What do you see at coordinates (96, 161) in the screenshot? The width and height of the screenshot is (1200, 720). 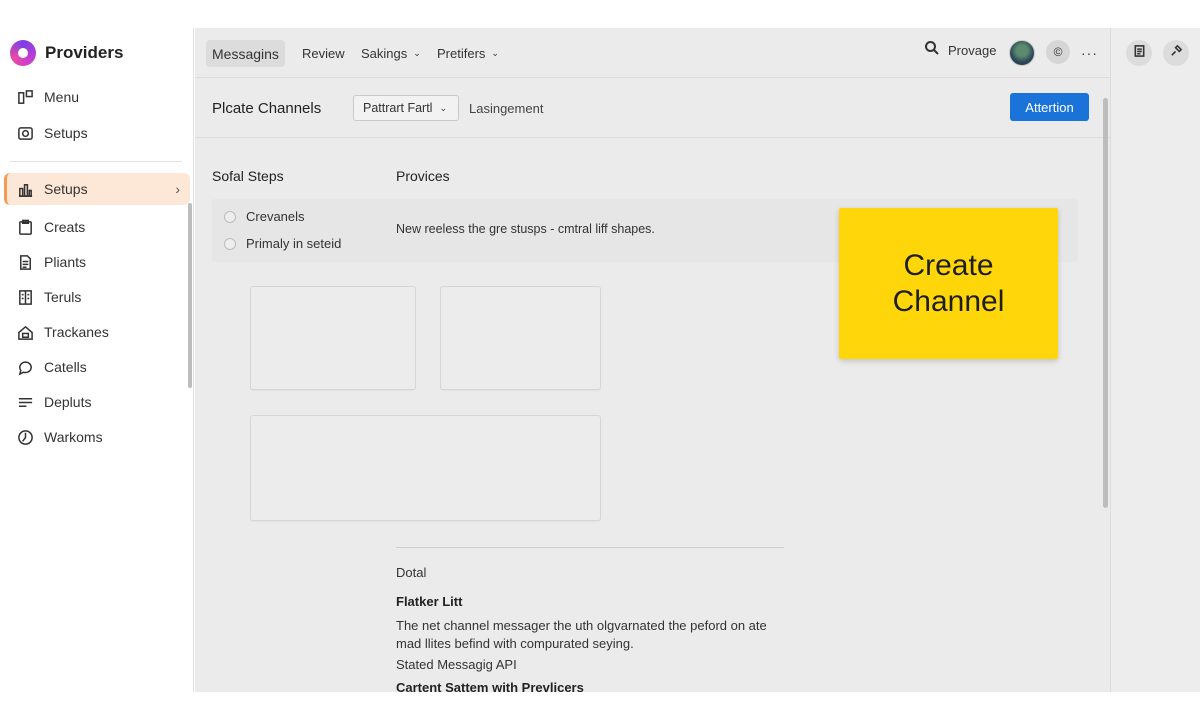 I see `sidebar-divider` at bounding box center [96, 161].